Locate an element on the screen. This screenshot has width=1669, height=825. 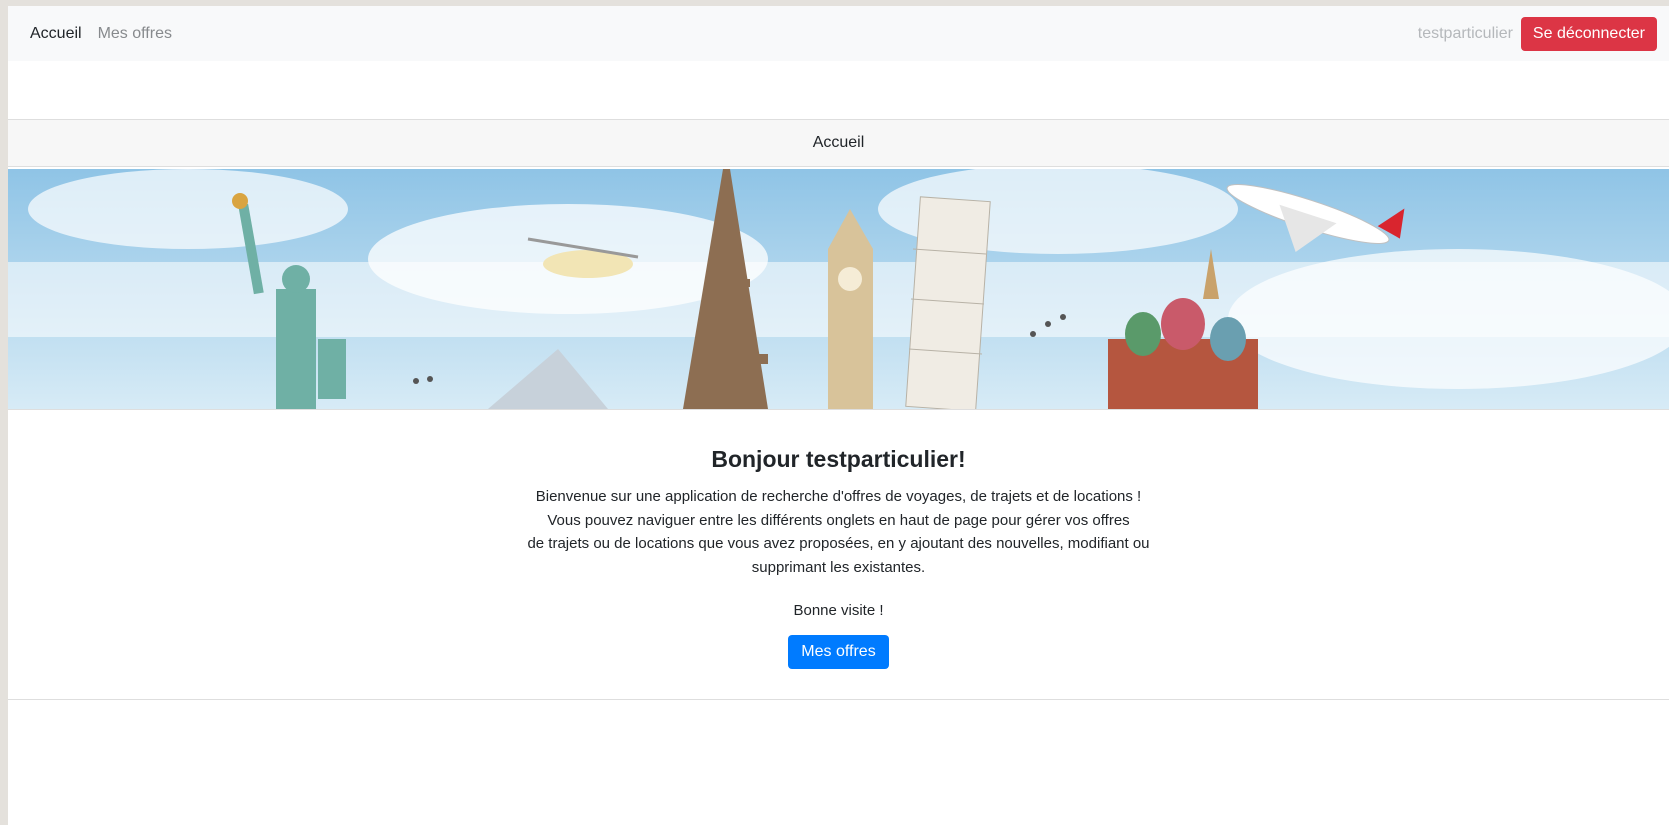
big-ben is located at coordinates (850, 309).